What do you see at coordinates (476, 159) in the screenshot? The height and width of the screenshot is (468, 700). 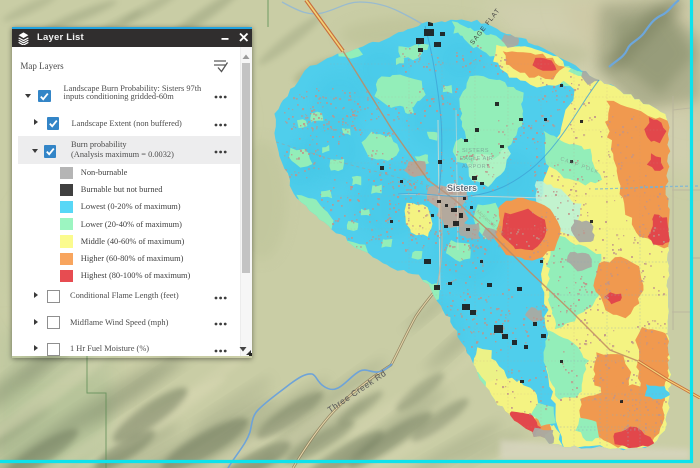 I see `svg-text: EAGLE AIR` at bounding box center [476, 159].